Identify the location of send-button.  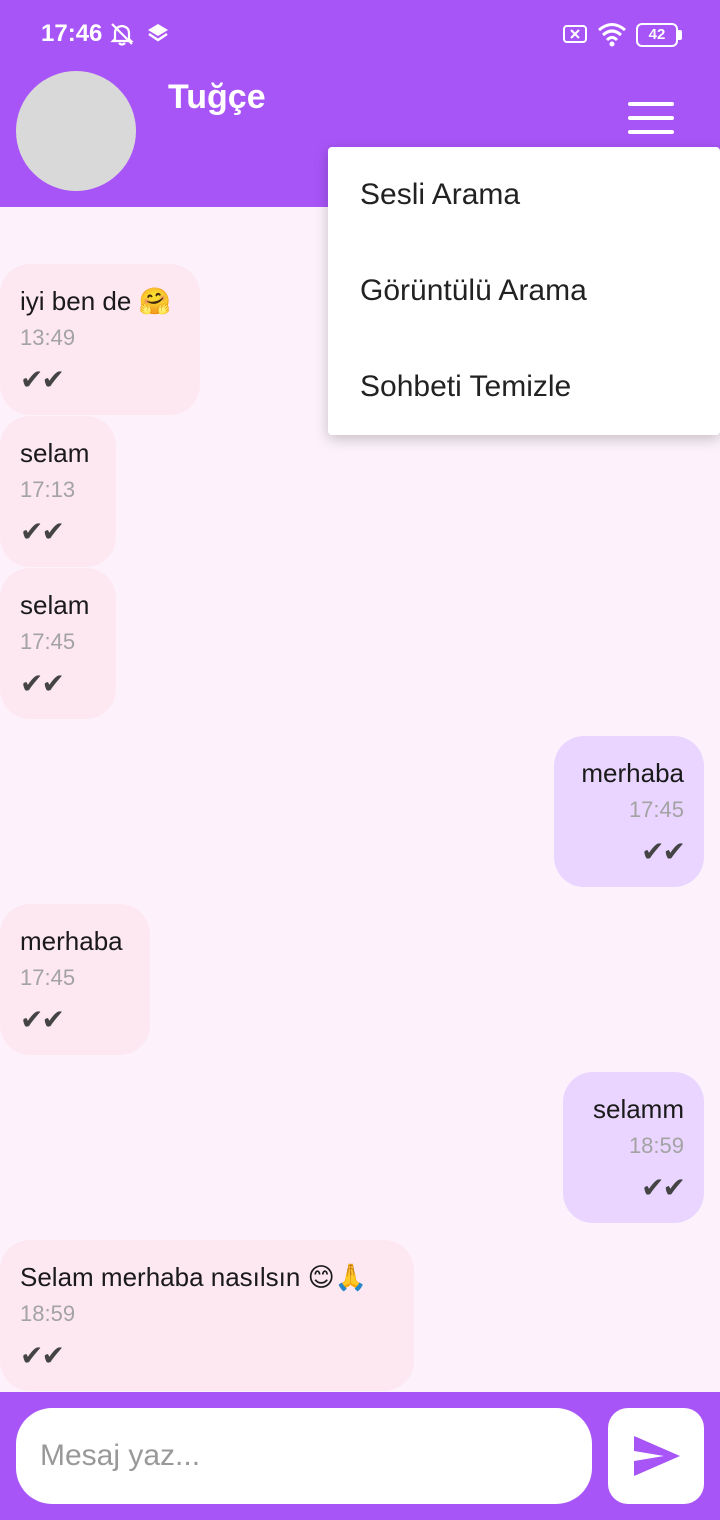
(656, 1456).